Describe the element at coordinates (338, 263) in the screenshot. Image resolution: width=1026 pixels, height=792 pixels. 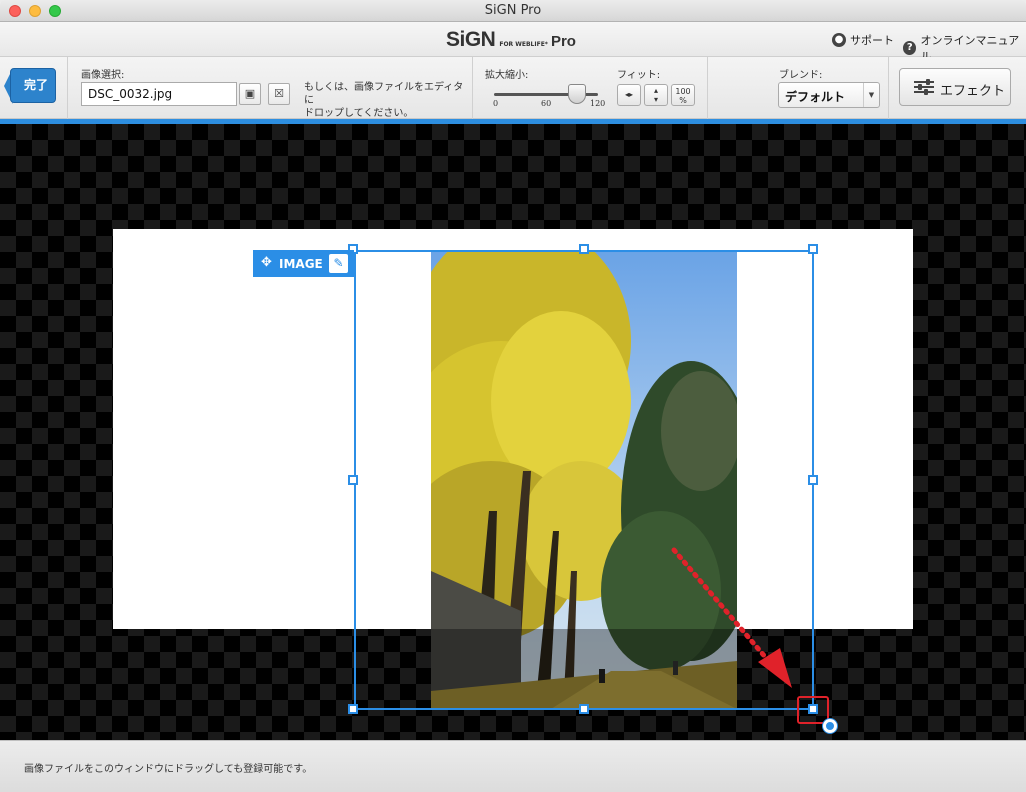
I see `pencil-icon: ✎` at that location.